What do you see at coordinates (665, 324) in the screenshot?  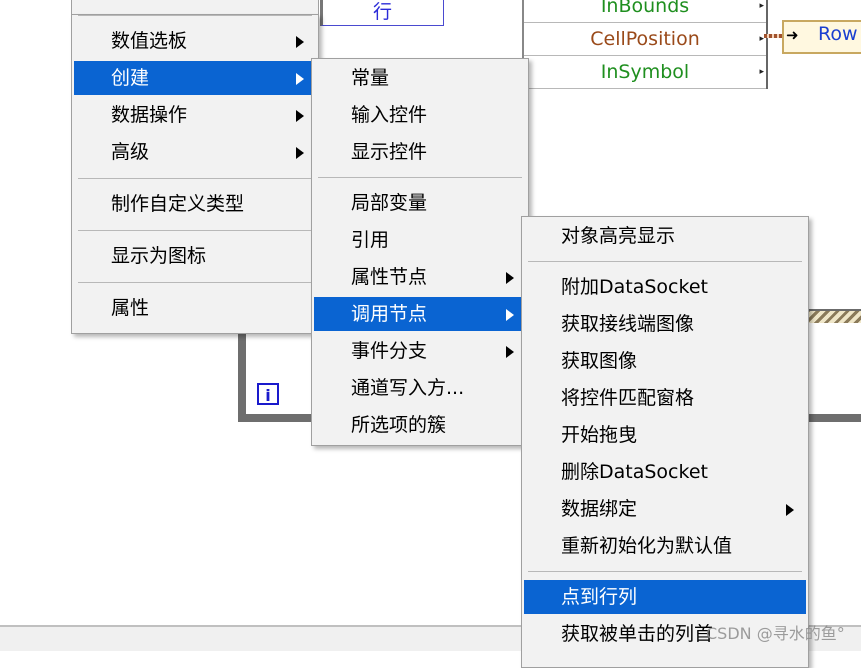 I see `menu-item-get-terminal-image: 获取接线端图像` at bounding box center [665, 324].